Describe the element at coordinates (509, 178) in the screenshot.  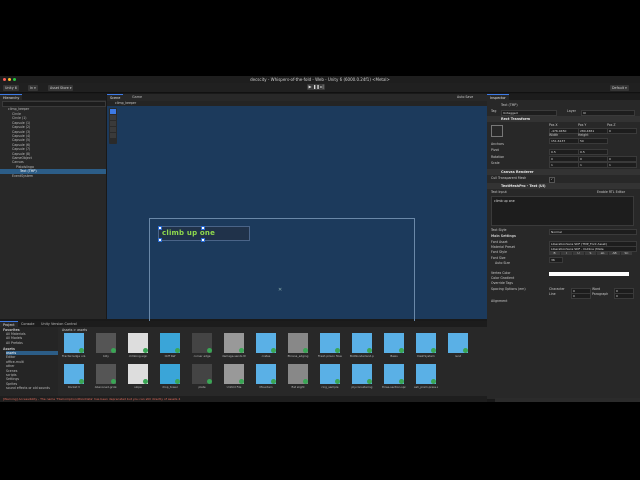
I see `cull-label: Cull Transparent Mesh` at that location.